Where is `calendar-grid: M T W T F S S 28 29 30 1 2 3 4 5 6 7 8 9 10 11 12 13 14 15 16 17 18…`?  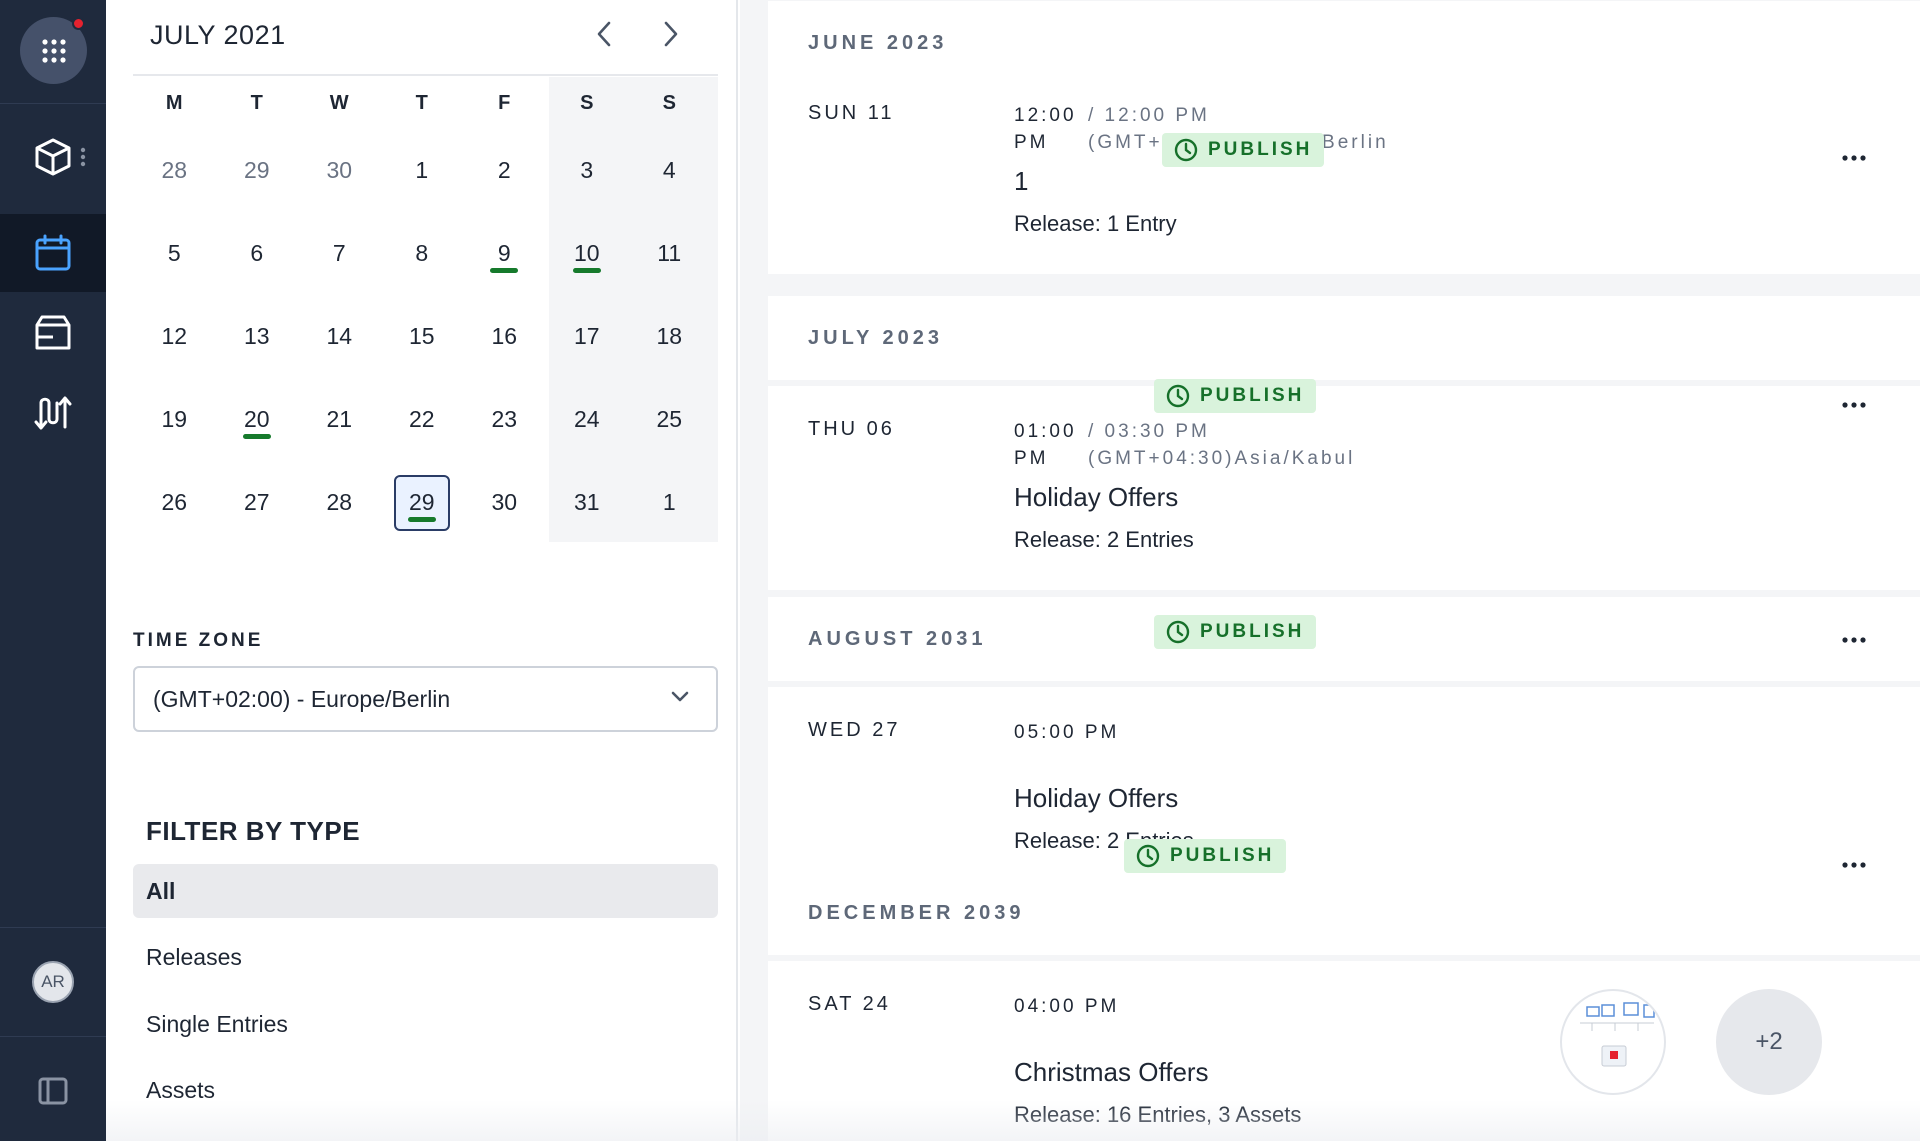 calendar-grid: M T W T F S S 28 29 30 1 2 3 4 5 6 7 8 9 10 11 12 13 14 15 16 17 18… is located at coordinates (425, 310).